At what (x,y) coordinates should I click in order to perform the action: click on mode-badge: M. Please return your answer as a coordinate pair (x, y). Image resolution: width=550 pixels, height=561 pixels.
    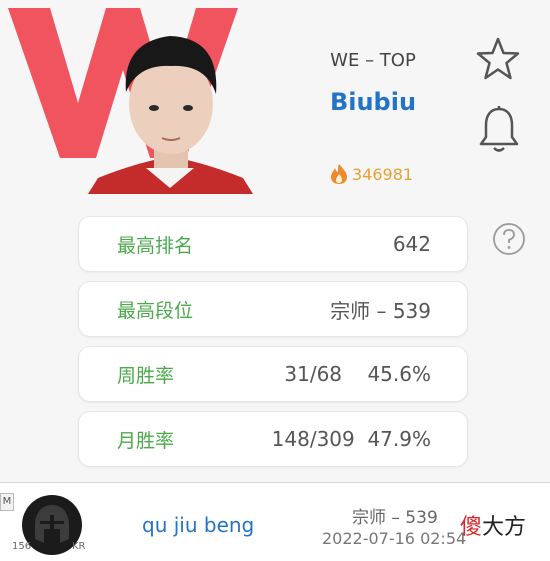
    Looking at the image, I should click on (7, 502).